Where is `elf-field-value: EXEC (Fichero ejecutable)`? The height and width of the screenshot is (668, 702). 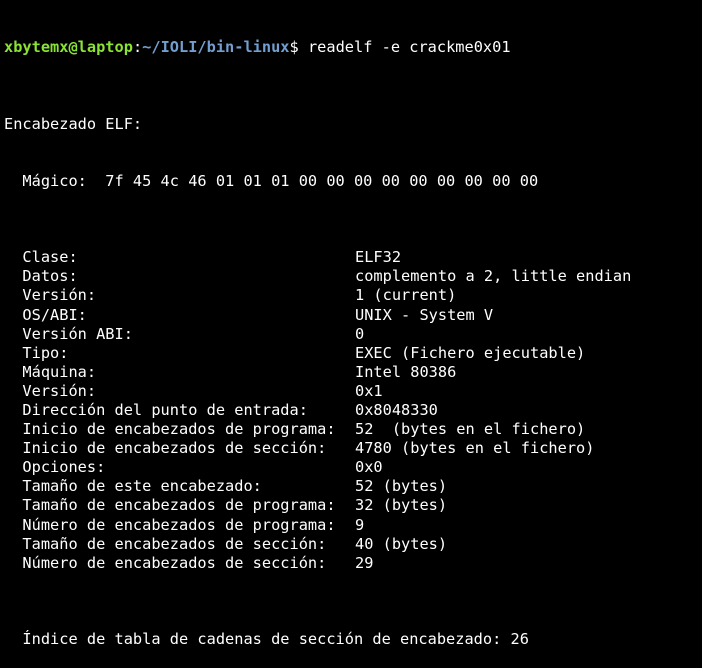
elf-field-value: EXEC (Fichero ejecutable) is located at coordinates (470, 352).